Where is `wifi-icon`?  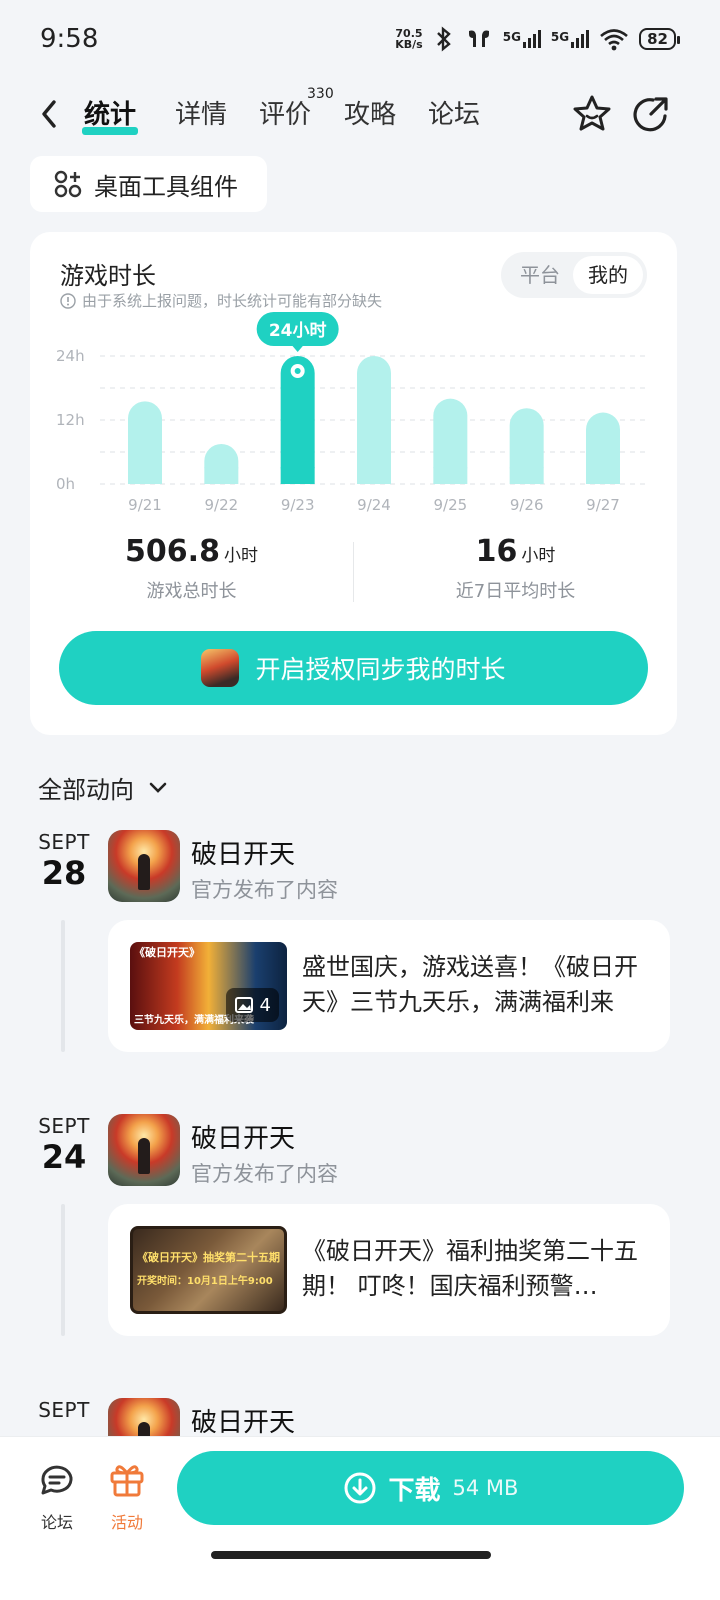 wifi-icon is located at coordinates (614, 40).